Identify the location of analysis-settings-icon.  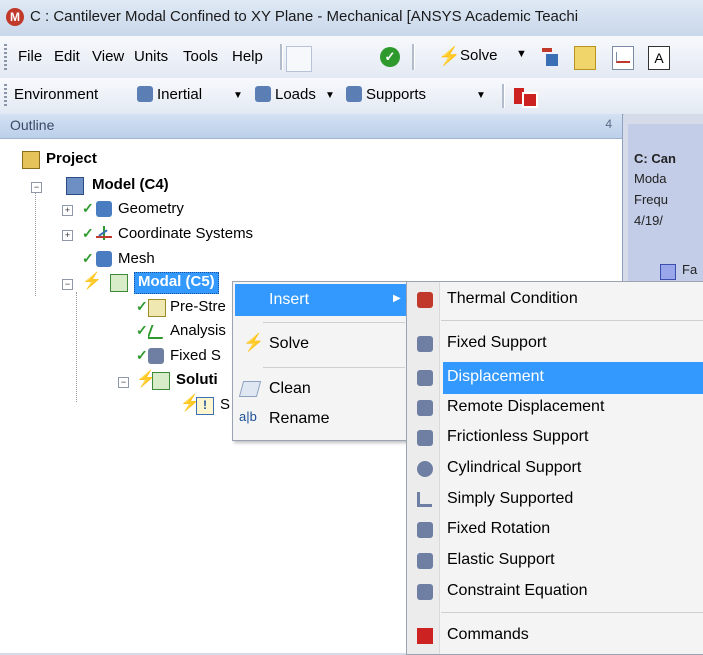
(158, 331).